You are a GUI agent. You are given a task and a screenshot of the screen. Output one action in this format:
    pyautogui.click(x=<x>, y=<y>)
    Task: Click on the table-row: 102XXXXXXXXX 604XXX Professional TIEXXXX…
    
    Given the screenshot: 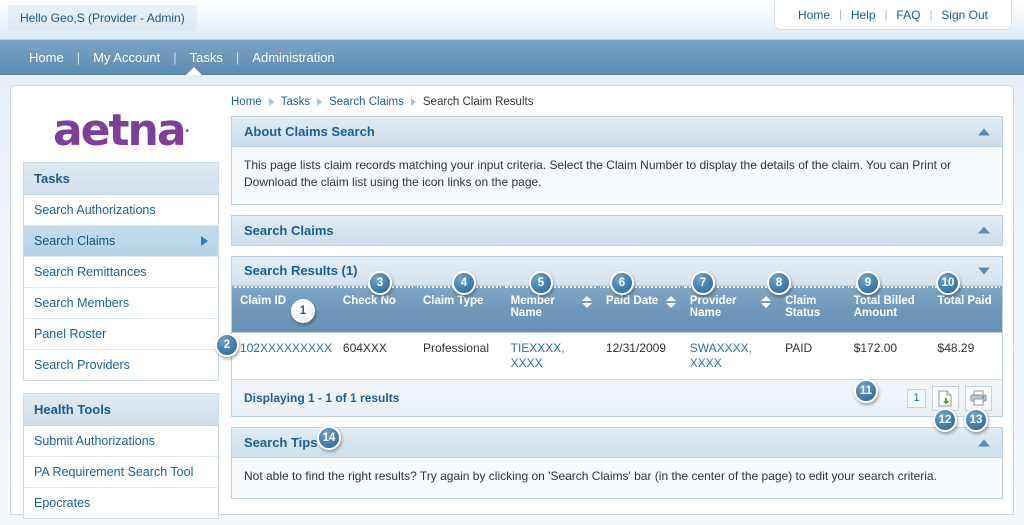 What is the action you would take?
    pyautogui.click(x=617, y=356)
    